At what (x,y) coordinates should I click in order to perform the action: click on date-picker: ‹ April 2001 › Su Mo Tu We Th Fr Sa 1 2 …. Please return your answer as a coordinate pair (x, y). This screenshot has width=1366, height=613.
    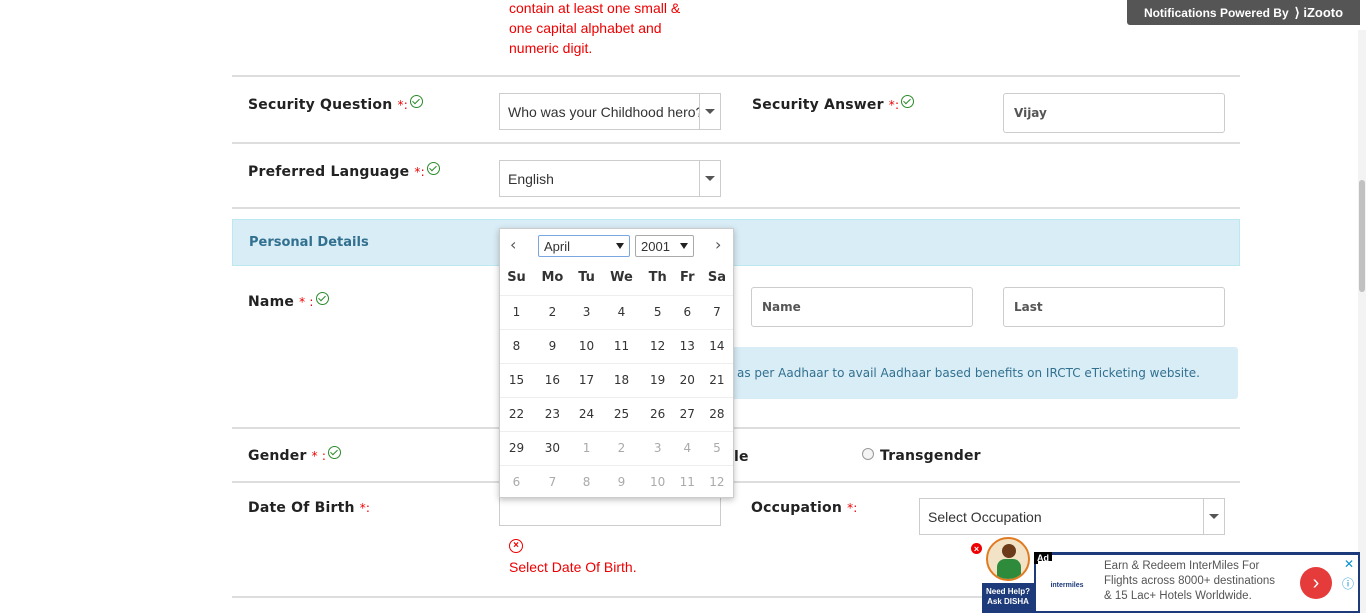
    Looking at the image, I should click on (616, 363).